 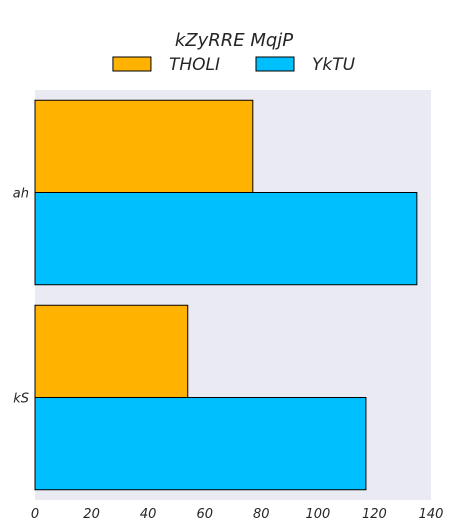 What do you see at coordinates (226, 239) in the screenshot?
I see `bar-yktu-ah` at bounding box center [226, 239].